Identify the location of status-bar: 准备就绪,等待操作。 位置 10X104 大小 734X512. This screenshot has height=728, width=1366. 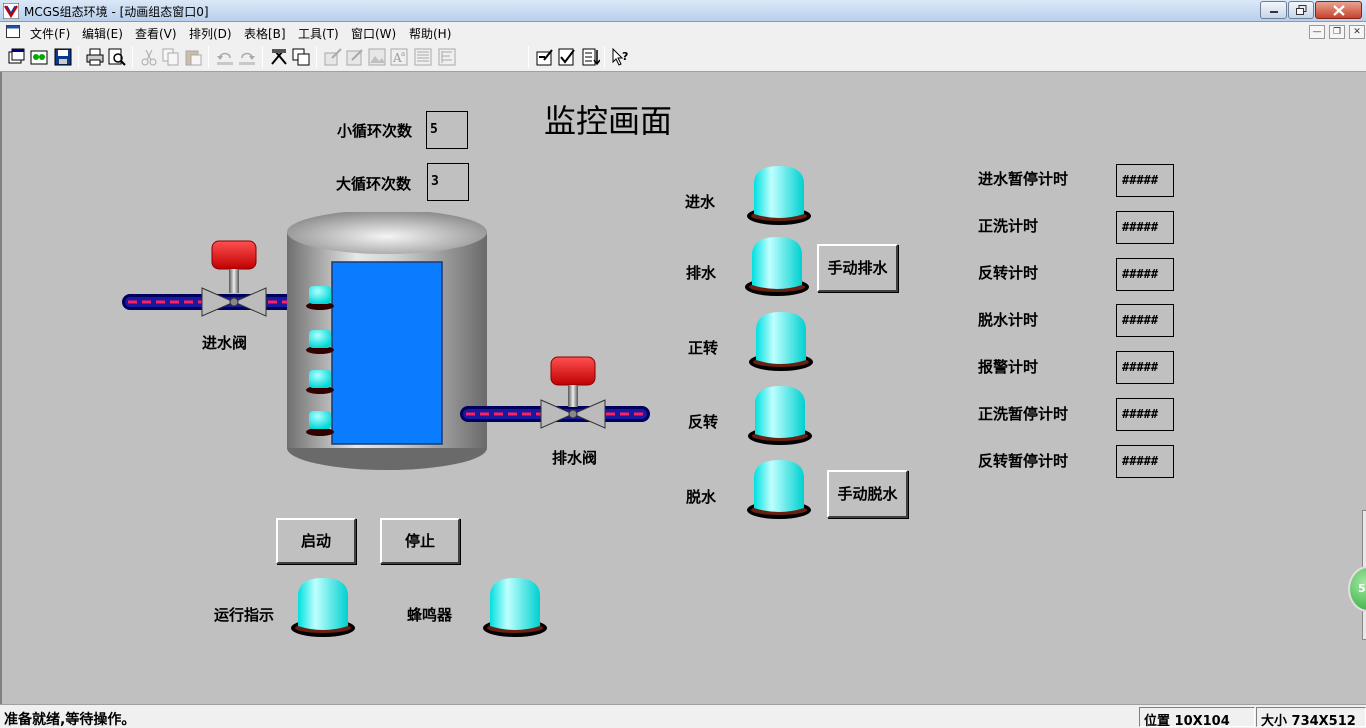
(683, 716).